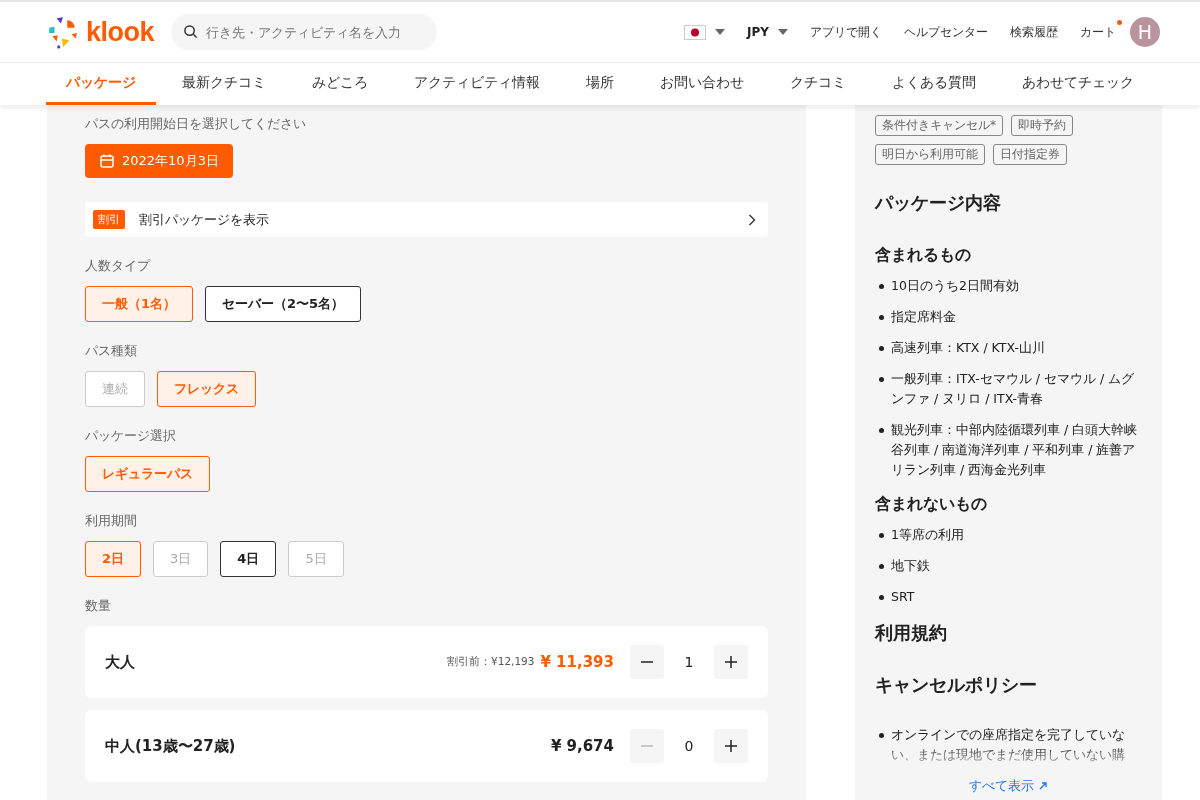 Image resolution: width=1200 pixels, height=800 pixels. I want to click on nav-tab: 場所, so click(600, 84).